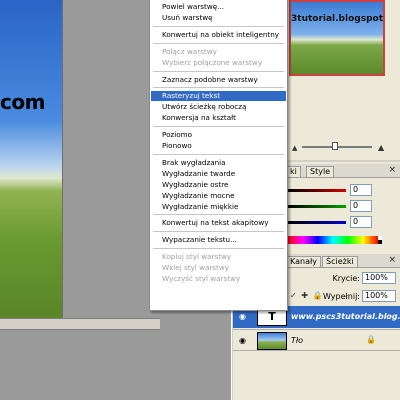  I want to click on opacity-label: Krycie:, so click(346, 278).